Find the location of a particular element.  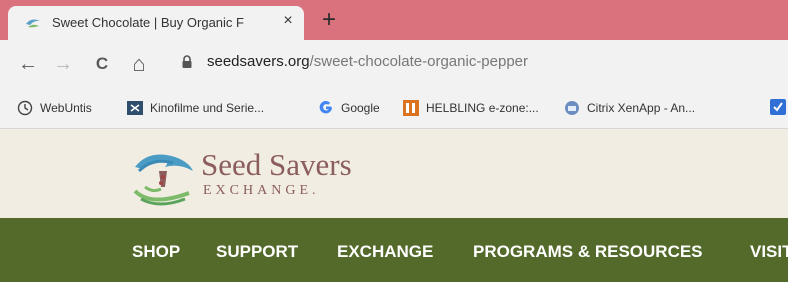

url-host: seedsavers.org is located at coordinates (258, 61).